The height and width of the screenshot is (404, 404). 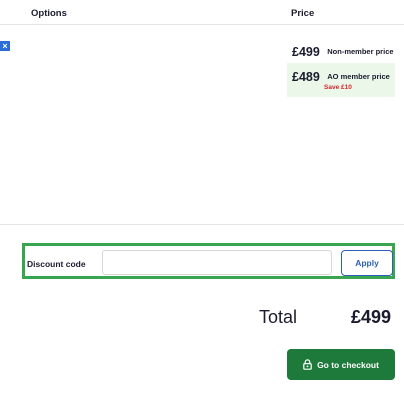 What do you see at coordinates (303, 13) in the screenshot?
I see `price-column-header: Price` at bounding box center [303, 13].